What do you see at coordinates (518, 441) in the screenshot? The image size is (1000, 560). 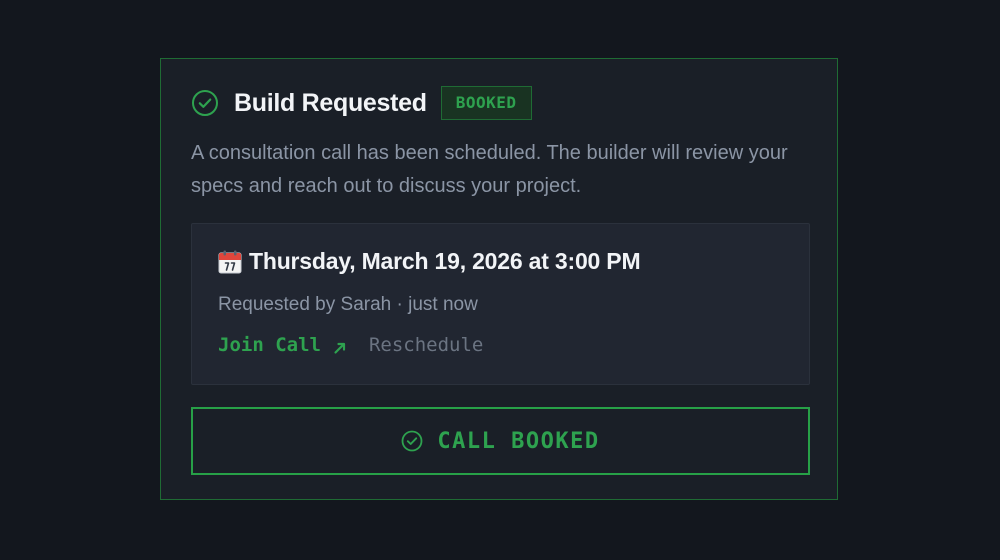 I see `call-booked-label: CALL BOOKED` at bounding box center [518, 441].